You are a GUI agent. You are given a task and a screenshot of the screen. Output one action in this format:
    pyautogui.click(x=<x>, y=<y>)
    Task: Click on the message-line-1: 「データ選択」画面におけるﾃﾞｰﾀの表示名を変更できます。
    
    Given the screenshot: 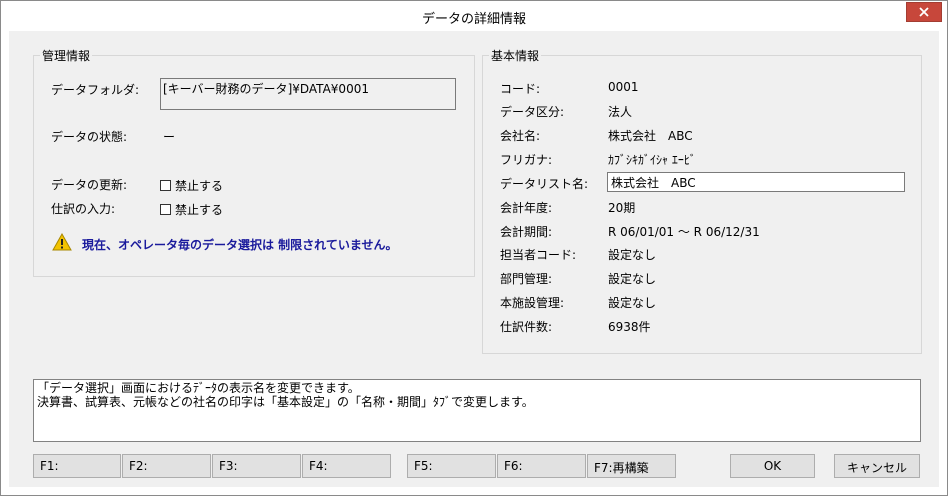 What is the action you would take?
    pyautogui.click(x=198, y=388)
    